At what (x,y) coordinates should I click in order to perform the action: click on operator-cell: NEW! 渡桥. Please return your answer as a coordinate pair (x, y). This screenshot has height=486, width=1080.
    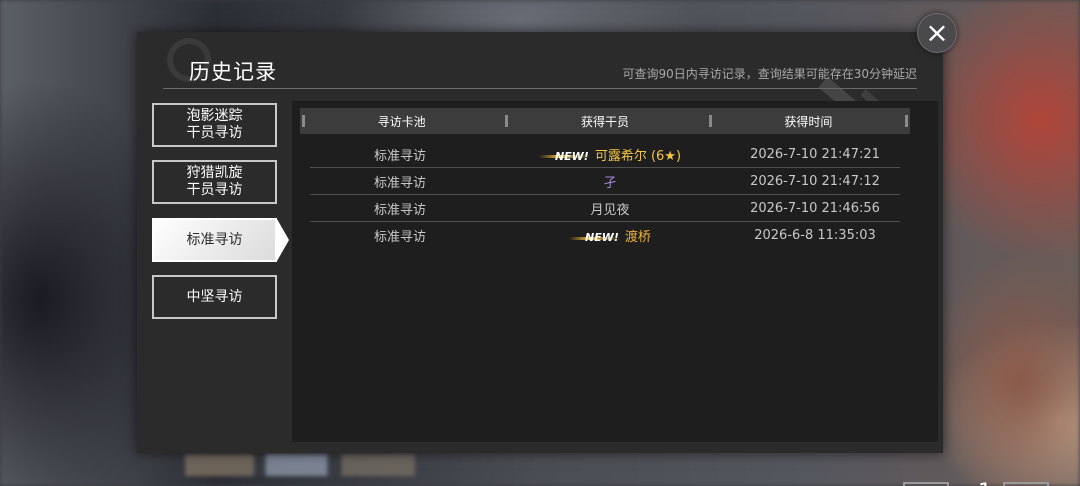
    Looking at the image, I should click on (610, 235).